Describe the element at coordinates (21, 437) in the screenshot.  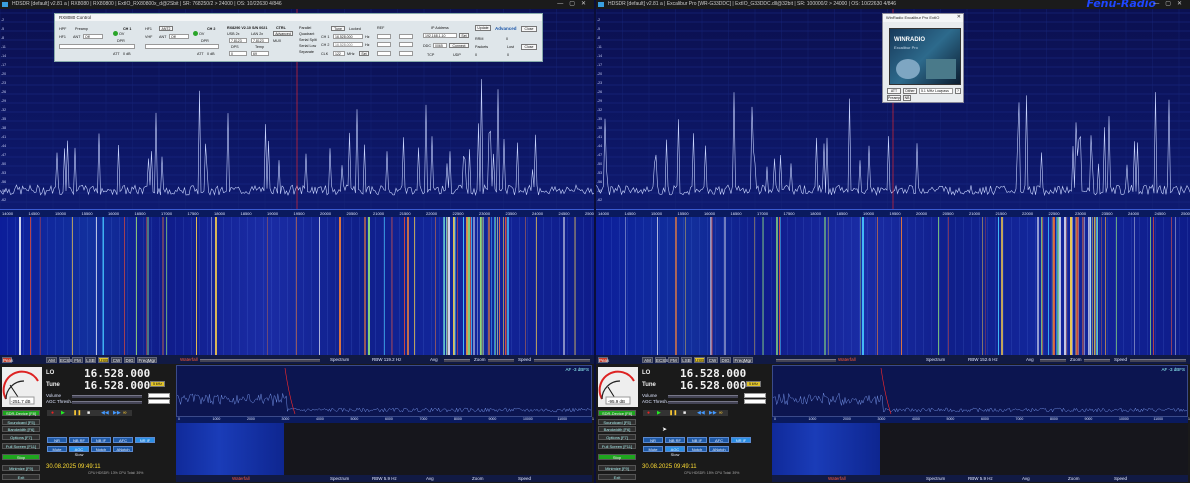
I see `l-side-button-3: Options [F7]` at that location.